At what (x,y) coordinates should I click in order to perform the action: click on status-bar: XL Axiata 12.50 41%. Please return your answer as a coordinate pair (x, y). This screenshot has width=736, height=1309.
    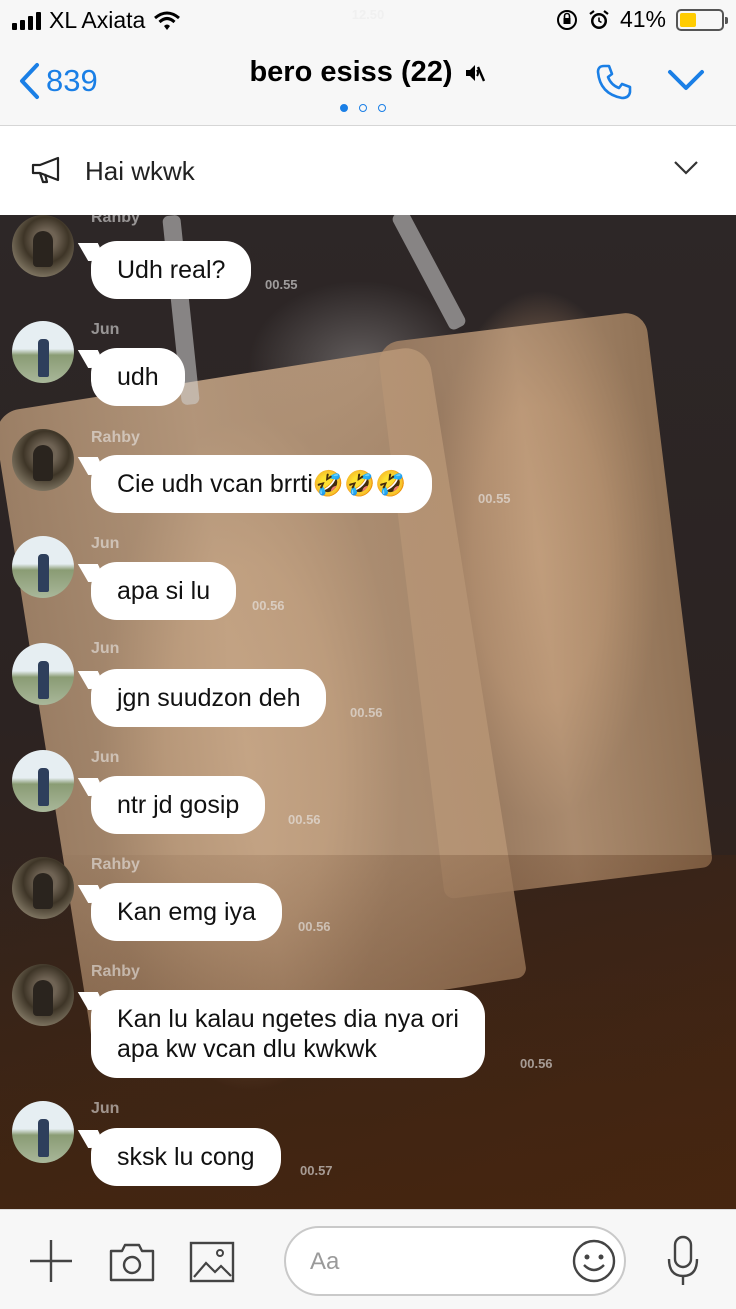
    Looking at the image, I should click on (368, 20).